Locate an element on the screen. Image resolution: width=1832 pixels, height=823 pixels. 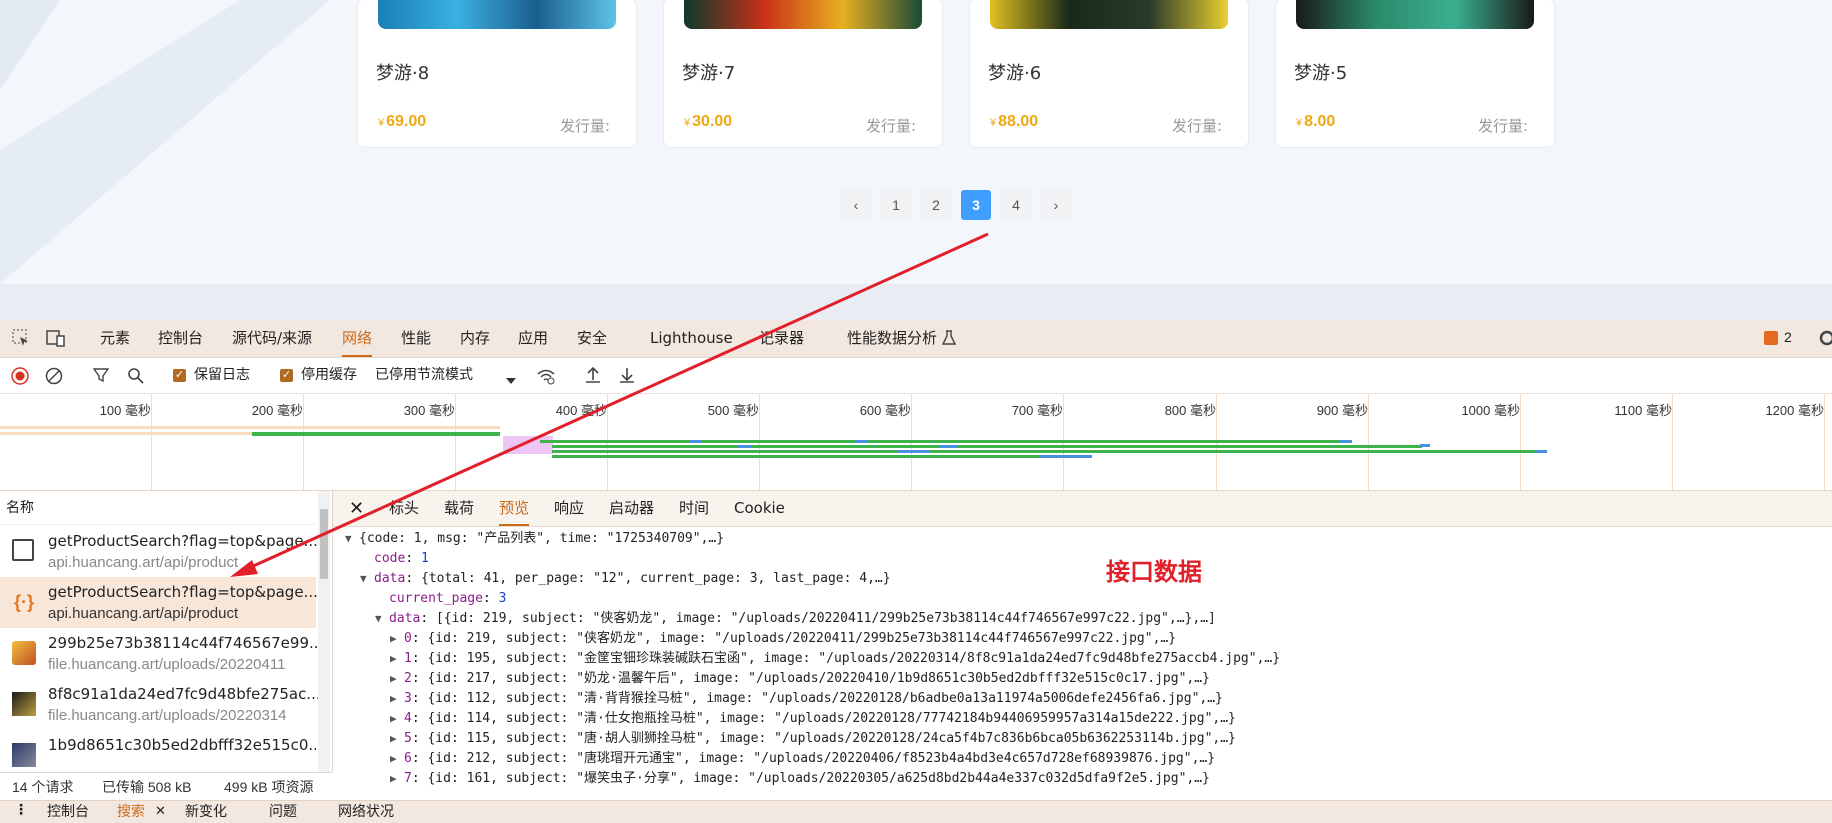
annotation-label: 接口数据 is located at coordinates (1154, 572).